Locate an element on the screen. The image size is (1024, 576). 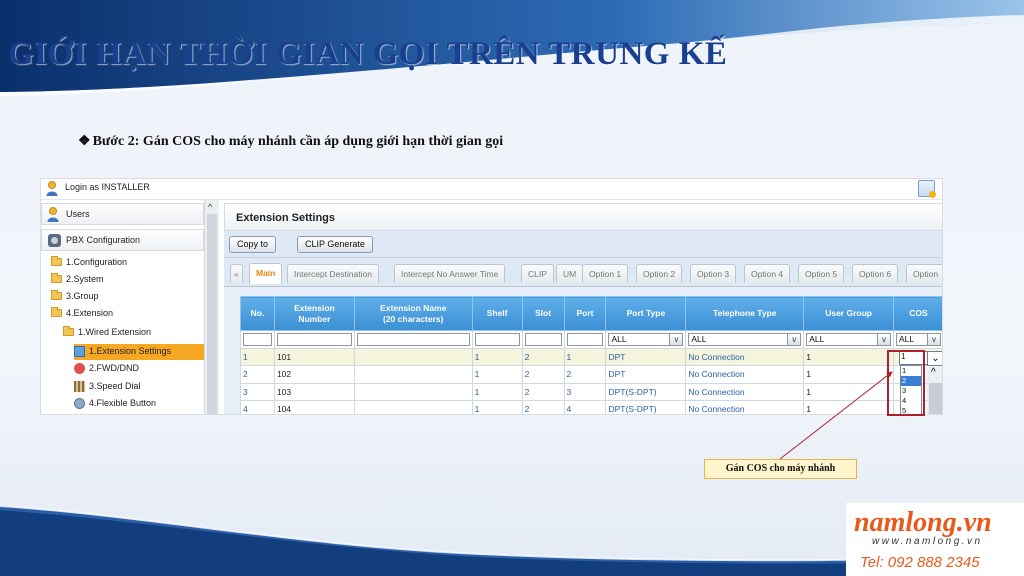
highlight-frame is located at coordinates (906, 383).